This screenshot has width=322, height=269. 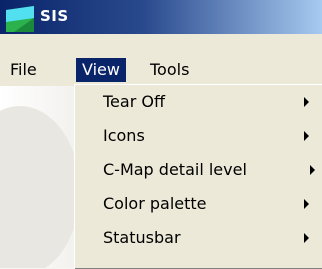 I want to click on menu-item-color-palette: Color palette, so click(x=198, y=204).